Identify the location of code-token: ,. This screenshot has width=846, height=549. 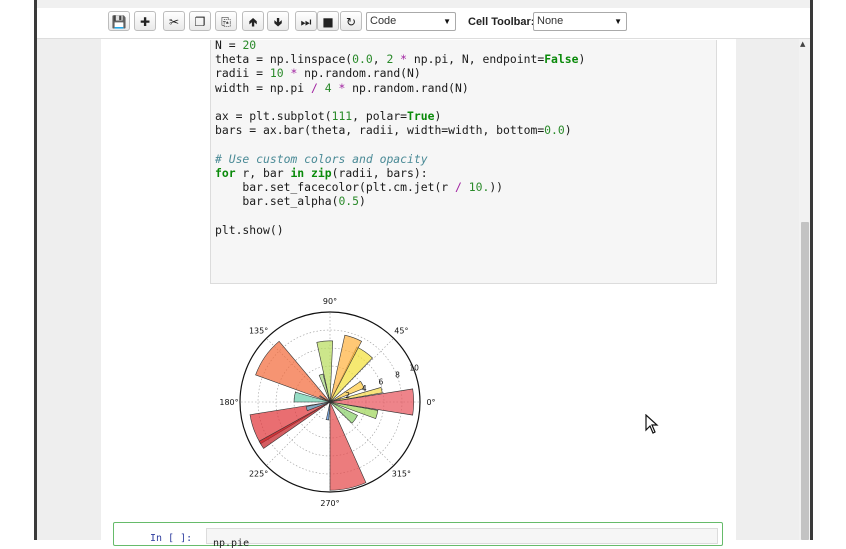
(379, 59).